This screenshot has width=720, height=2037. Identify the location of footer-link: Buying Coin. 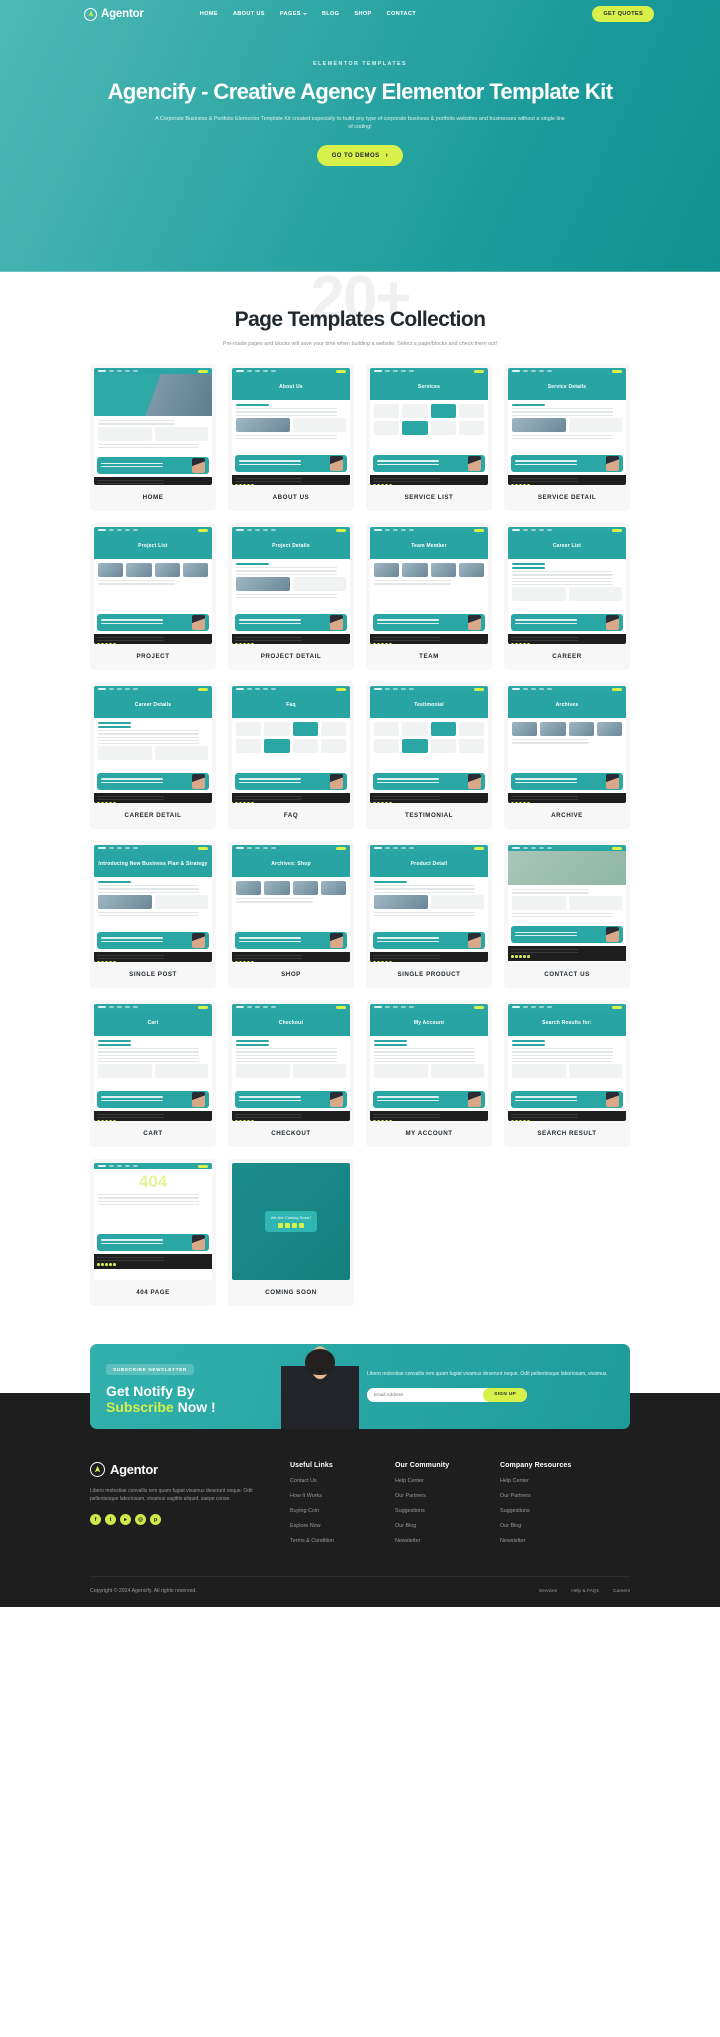
(342, 1511).